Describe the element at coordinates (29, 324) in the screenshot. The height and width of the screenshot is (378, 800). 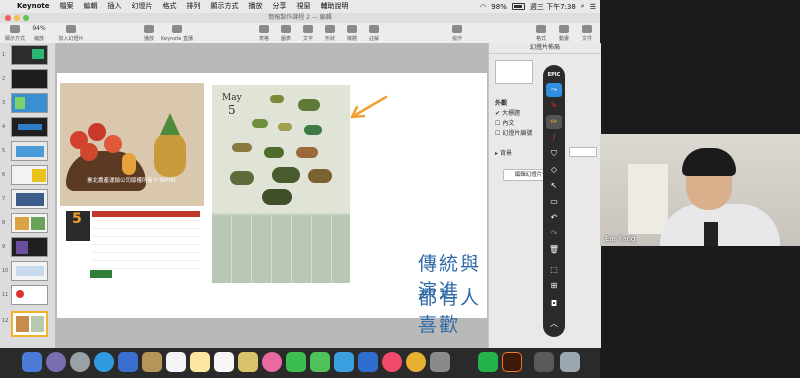
I see `slide-thumbnail-selected` at that location.